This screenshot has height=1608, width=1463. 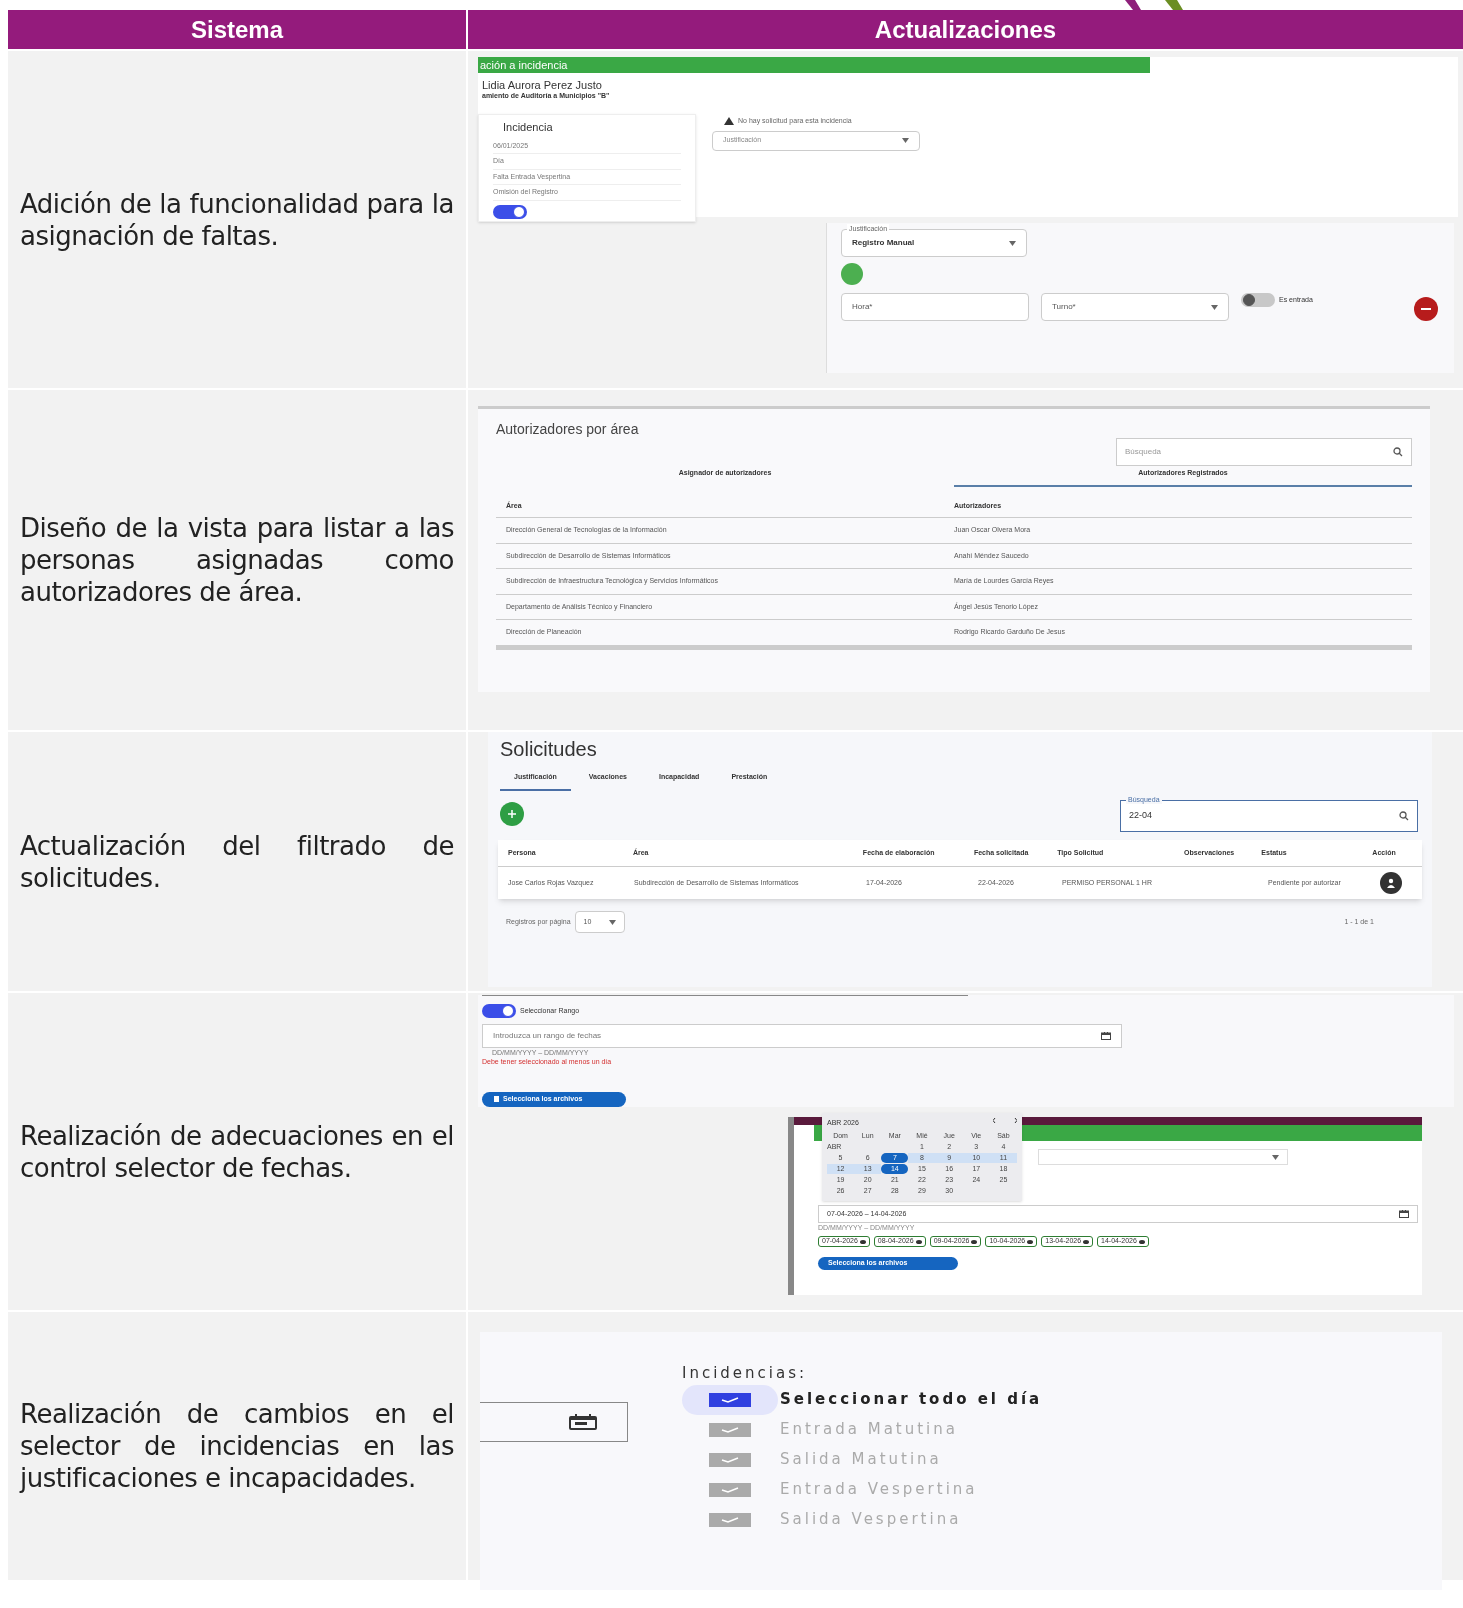 I want to click on column-header: Actualizaciones, so click(x=965, y=29).